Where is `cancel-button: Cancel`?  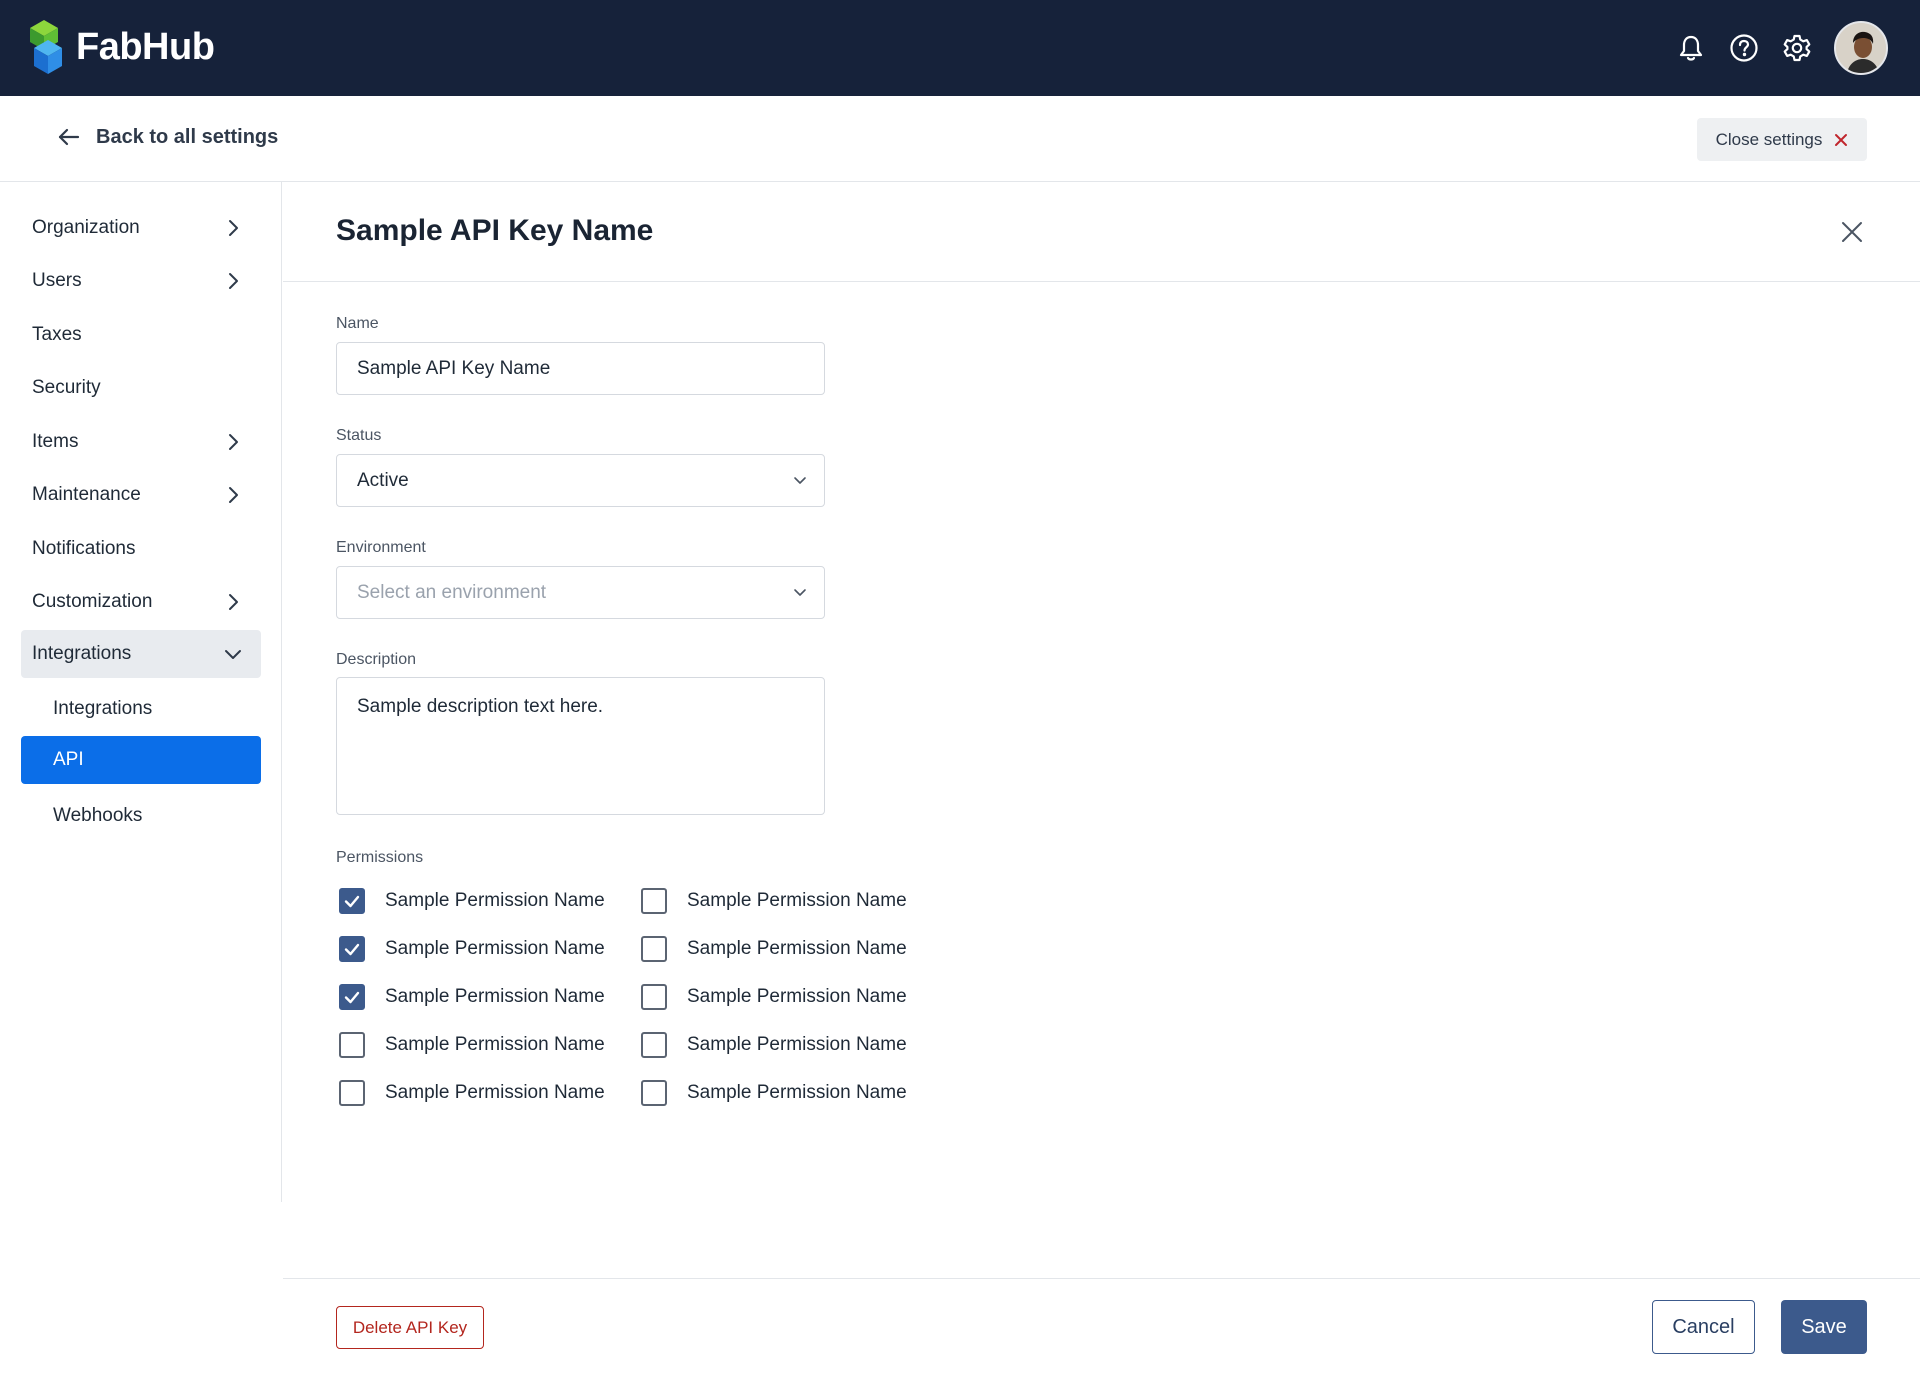
cancel-button: Cancel is located at coordinates (1703, 1327).